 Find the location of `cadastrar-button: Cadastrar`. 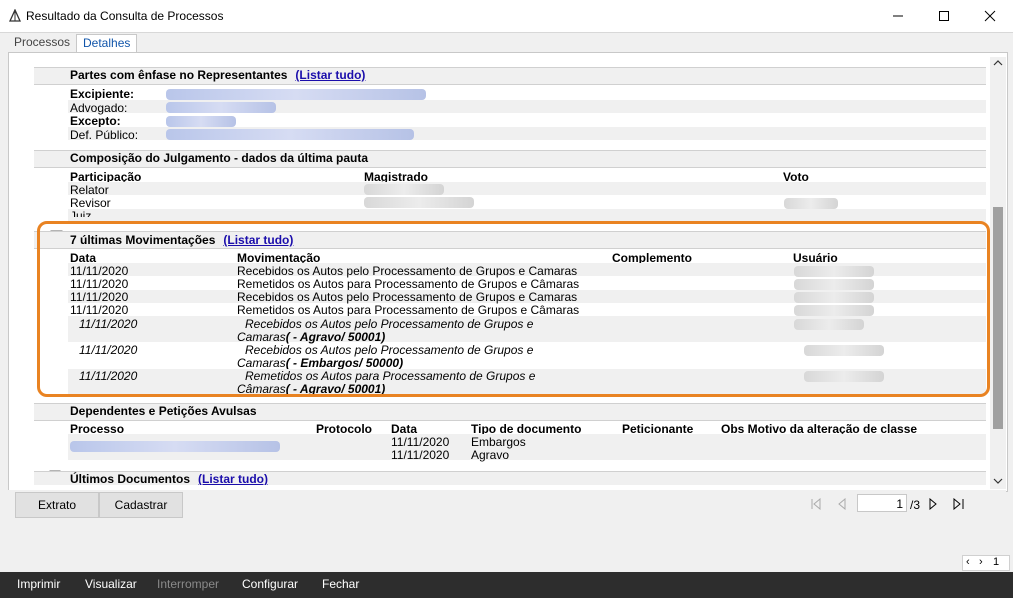

cadastrar-button: Cadastrar is located at coordinates (141, 505).